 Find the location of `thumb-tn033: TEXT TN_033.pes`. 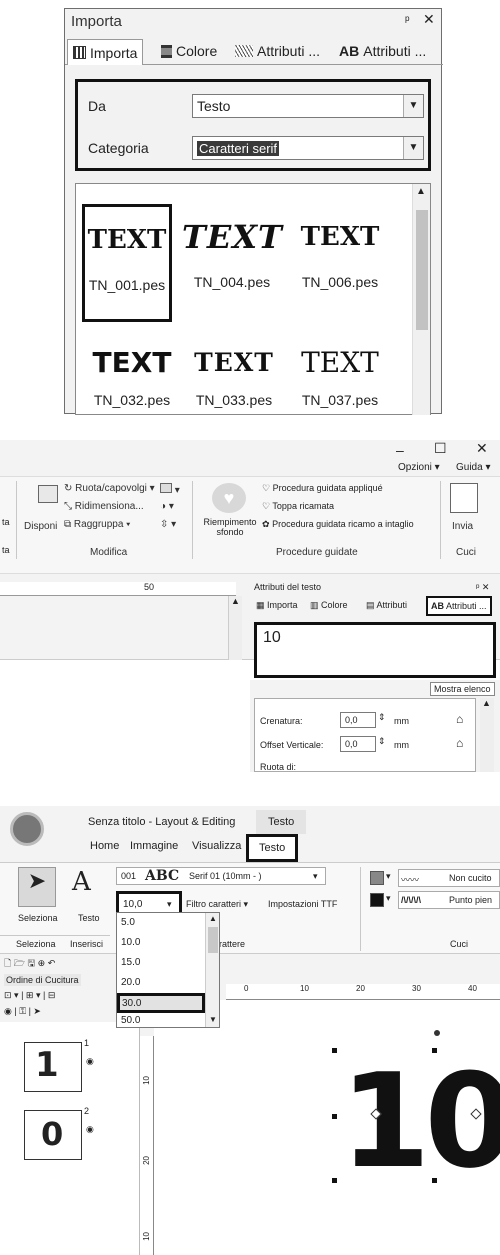

thumb-tn033: TEXT TN_033.pes is located at coordinates (234, 374).